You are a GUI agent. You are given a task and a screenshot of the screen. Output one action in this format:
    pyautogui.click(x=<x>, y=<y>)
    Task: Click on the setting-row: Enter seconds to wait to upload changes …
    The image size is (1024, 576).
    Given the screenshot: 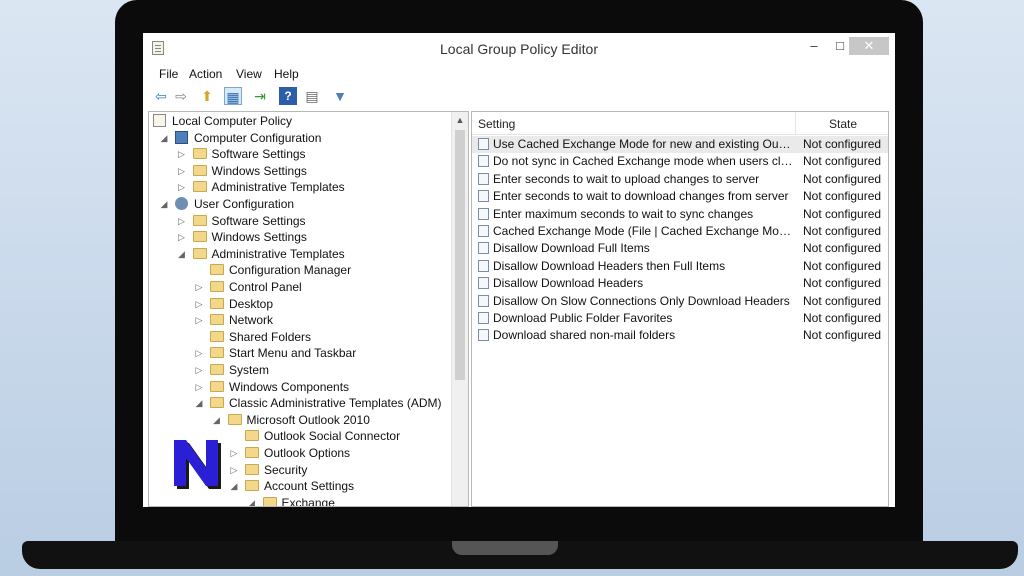 What is the action you would take?
    pyautogui.click(x=680, y=179)
    